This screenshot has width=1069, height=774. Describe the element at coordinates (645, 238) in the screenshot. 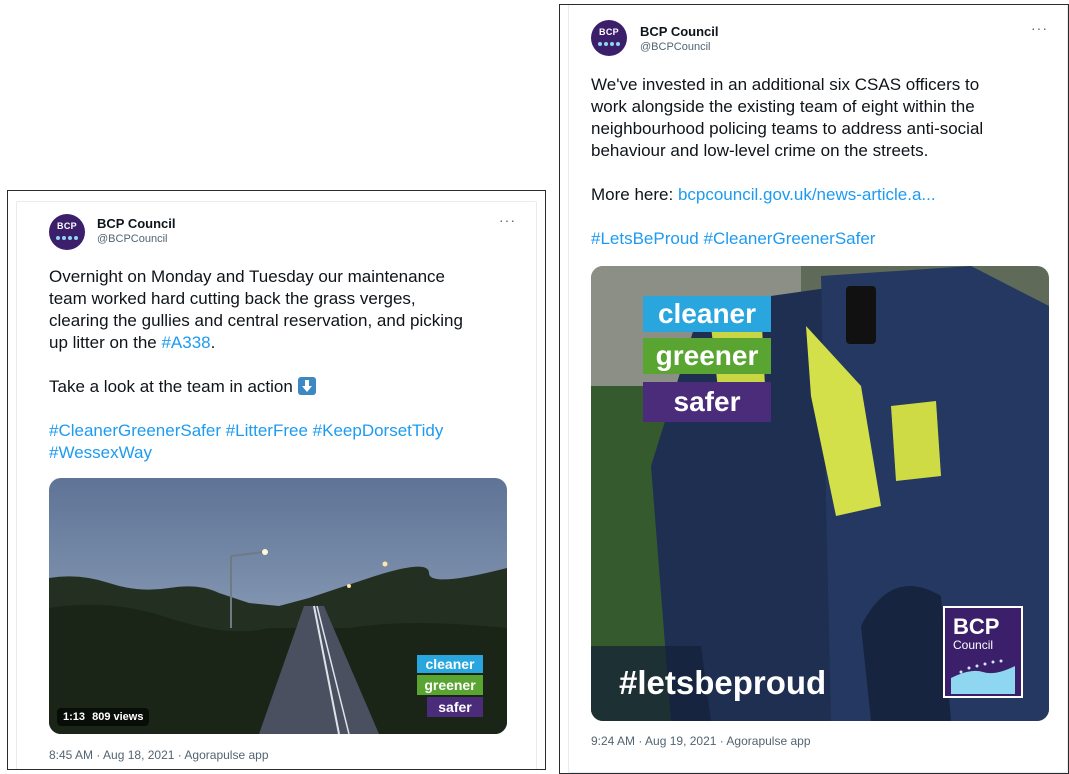

I see `hashtag-link: #LetsBeProud` at that location.